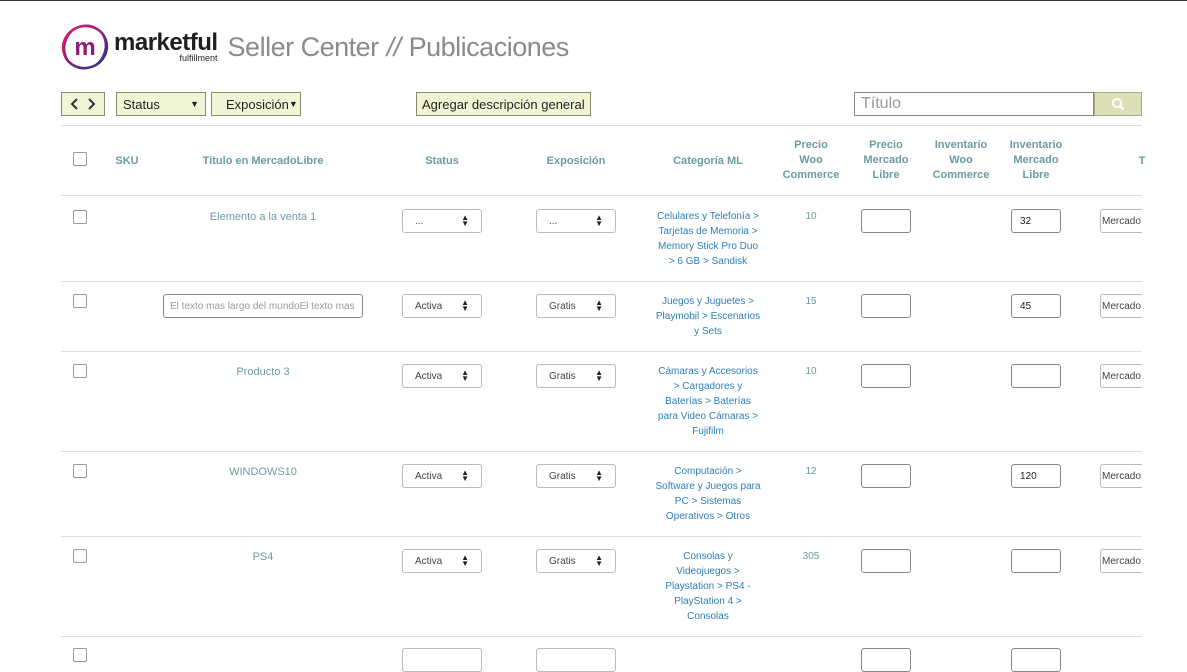 The height and width of the screenshot is (672, 1187). What do you see at coordinates (127, 161) in the screenshot?
I see `header-sku: SKU` at bounding box center [127, 161].